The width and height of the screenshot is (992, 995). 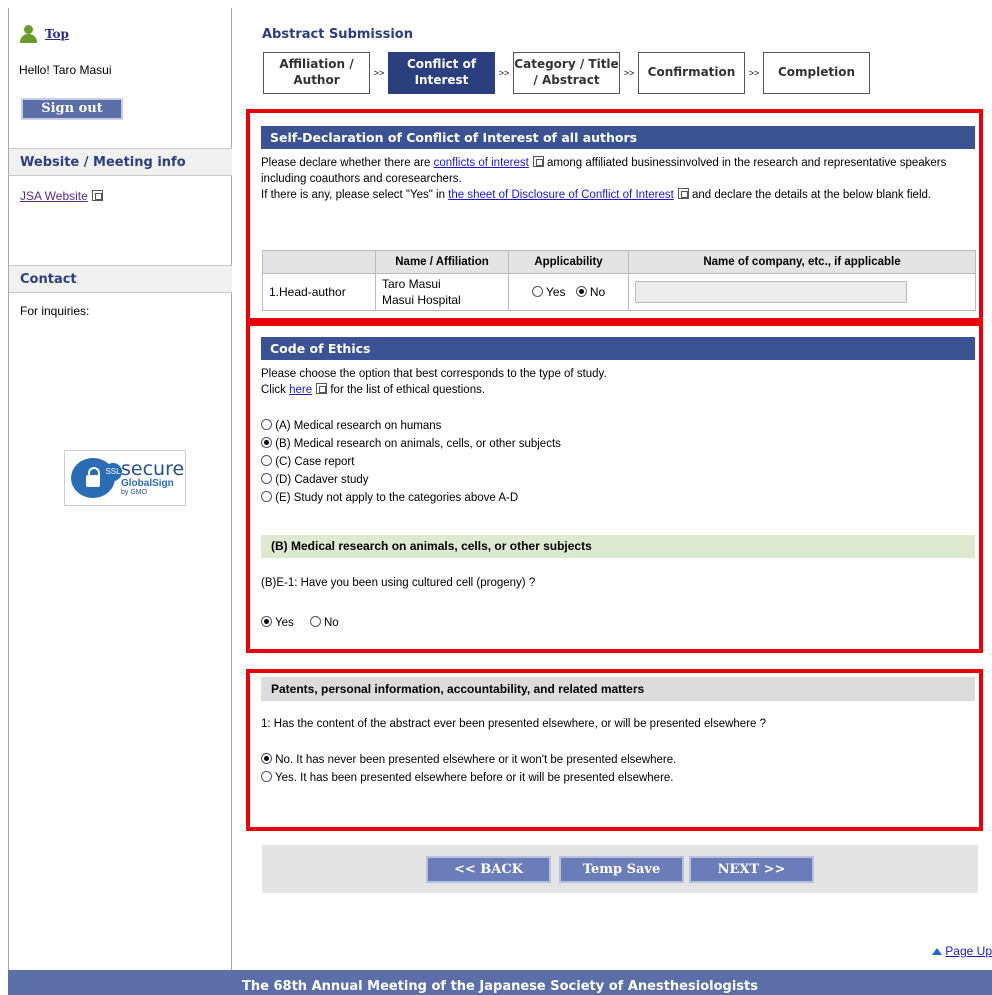 I want to click on patents-yes-radio, so click(x=266, y=776).